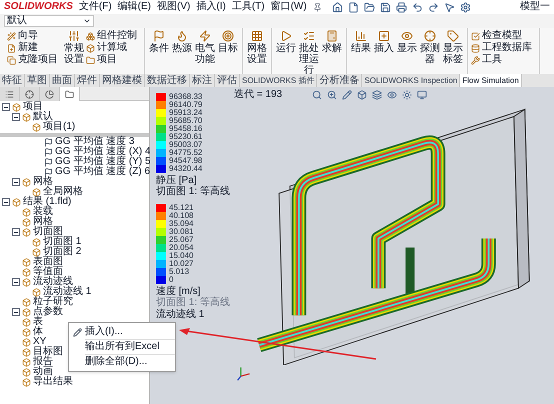 The height and width of the screenshot is (404, 554). Describe the element at coordinates (48, 262) in the screenshot. I see `tree-item: 表面图` at that location.